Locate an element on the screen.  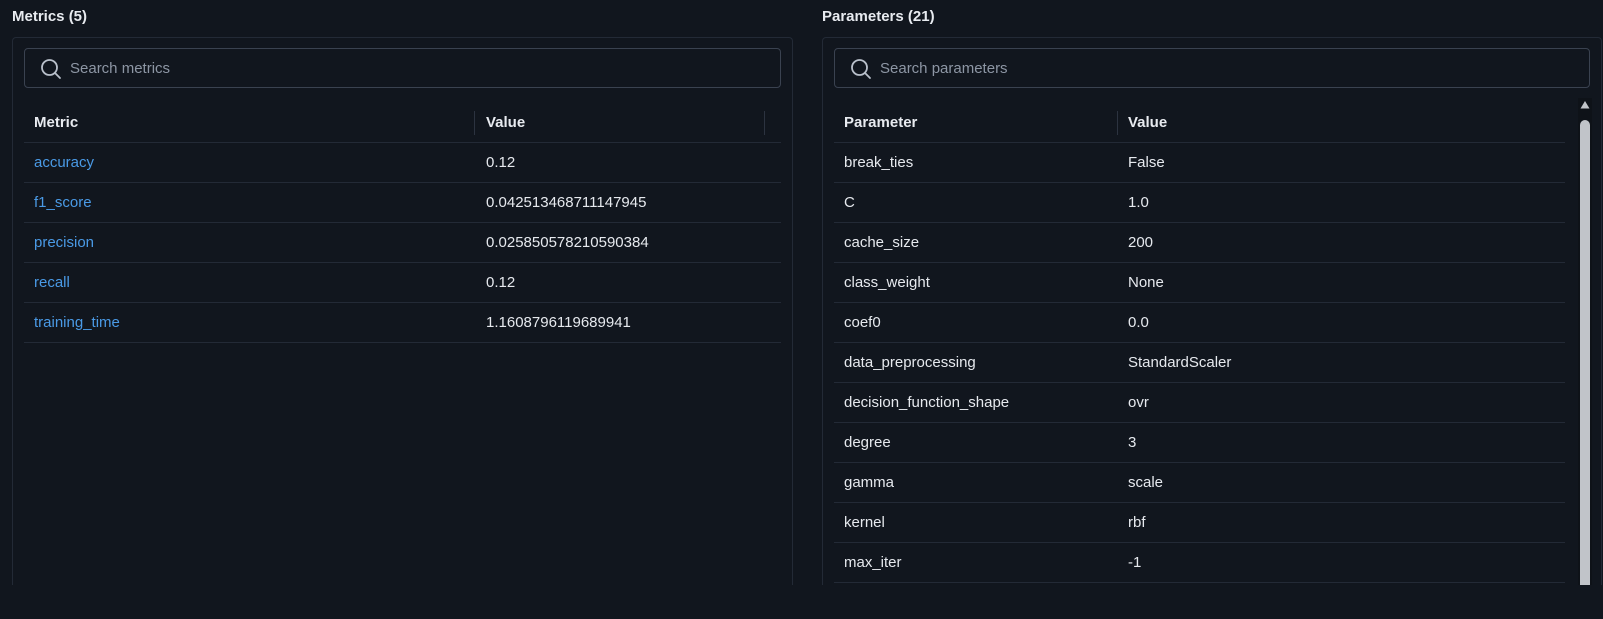
parameter-name: coef0 is located at coordinates (862, 322).